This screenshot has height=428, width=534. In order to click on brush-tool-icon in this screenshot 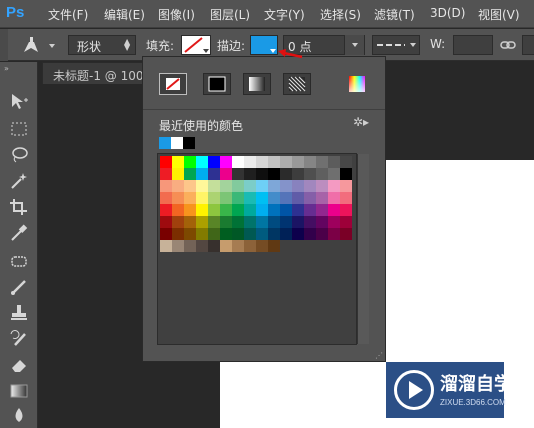, I will do `click(19, 287)`.